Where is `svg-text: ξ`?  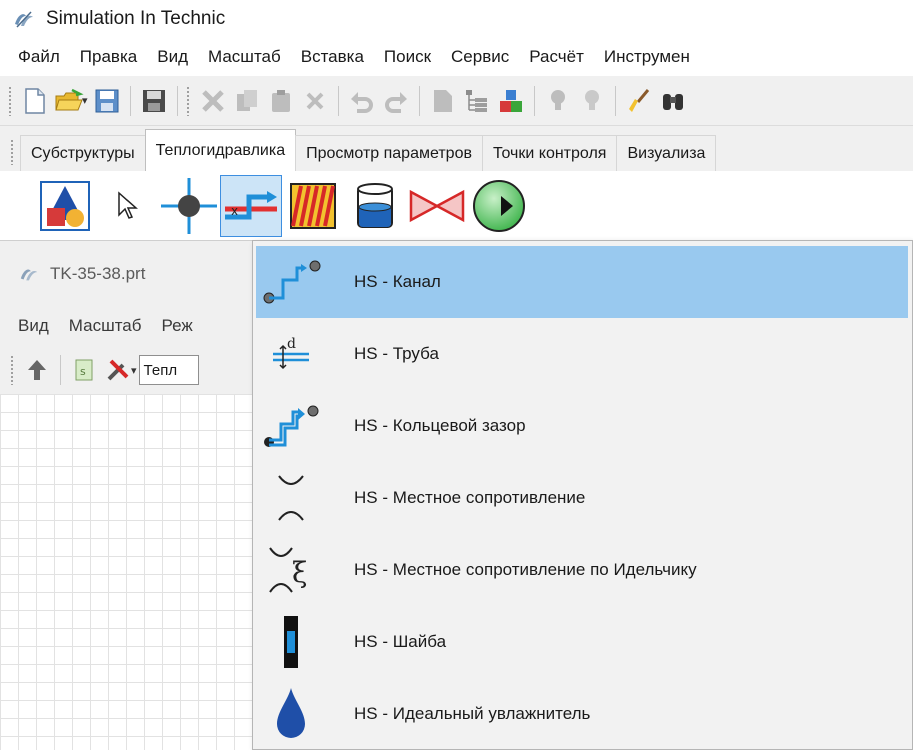
svg-text: ξ is located at coordinates (299, 572).